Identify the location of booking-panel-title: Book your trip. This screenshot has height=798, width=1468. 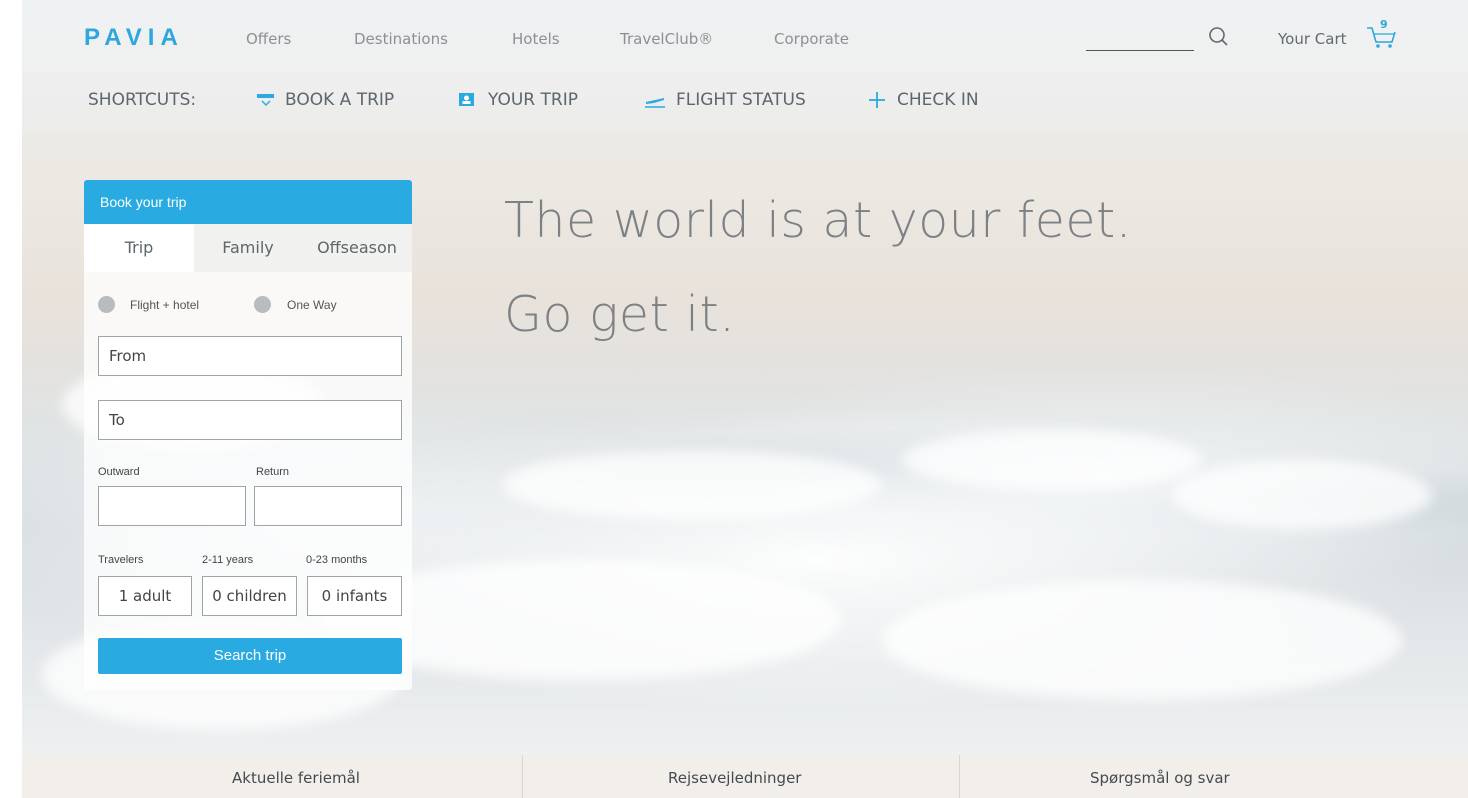
(248, 202).